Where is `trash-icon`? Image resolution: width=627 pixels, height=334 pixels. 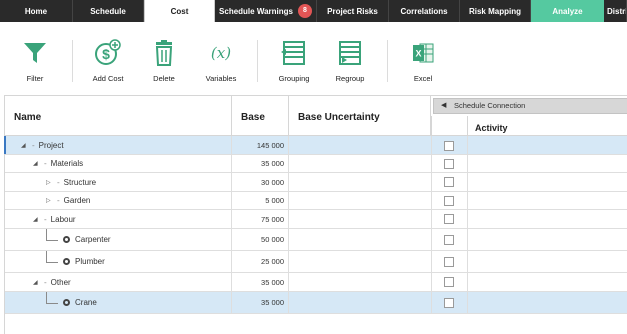 trash-icon is located at coordinates (164, 53).